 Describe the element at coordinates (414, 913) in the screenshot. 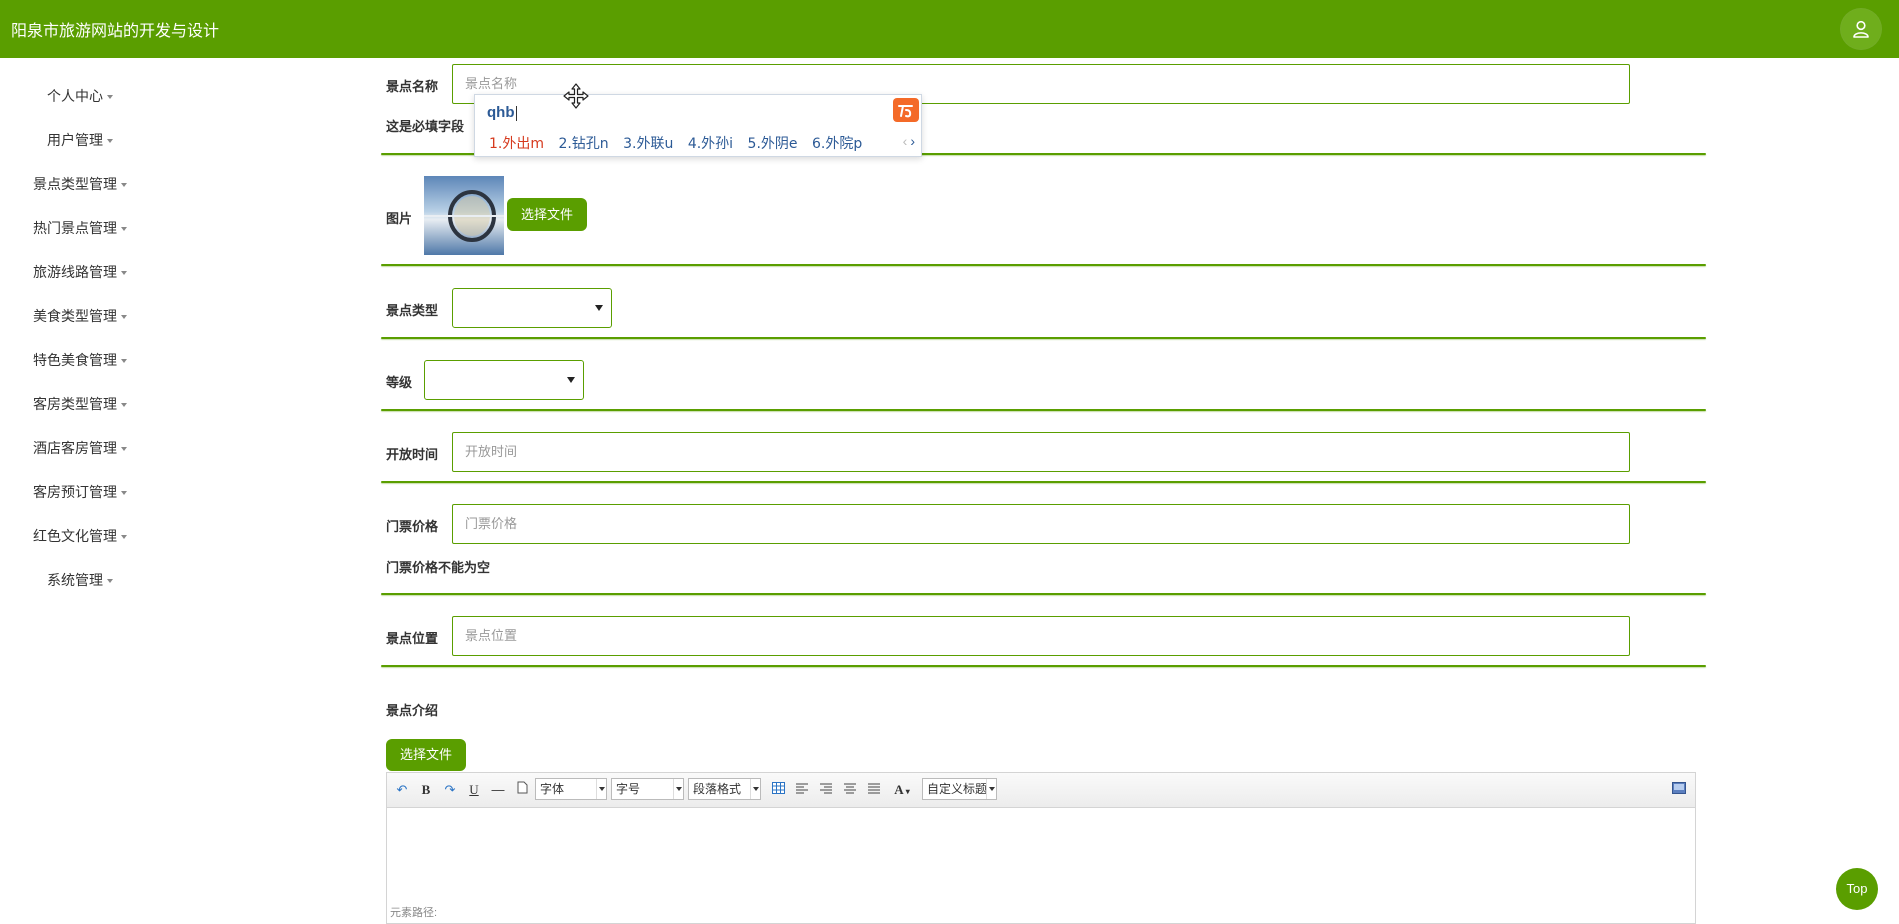

I see `editor-element-path: 元素路径:` at that location.